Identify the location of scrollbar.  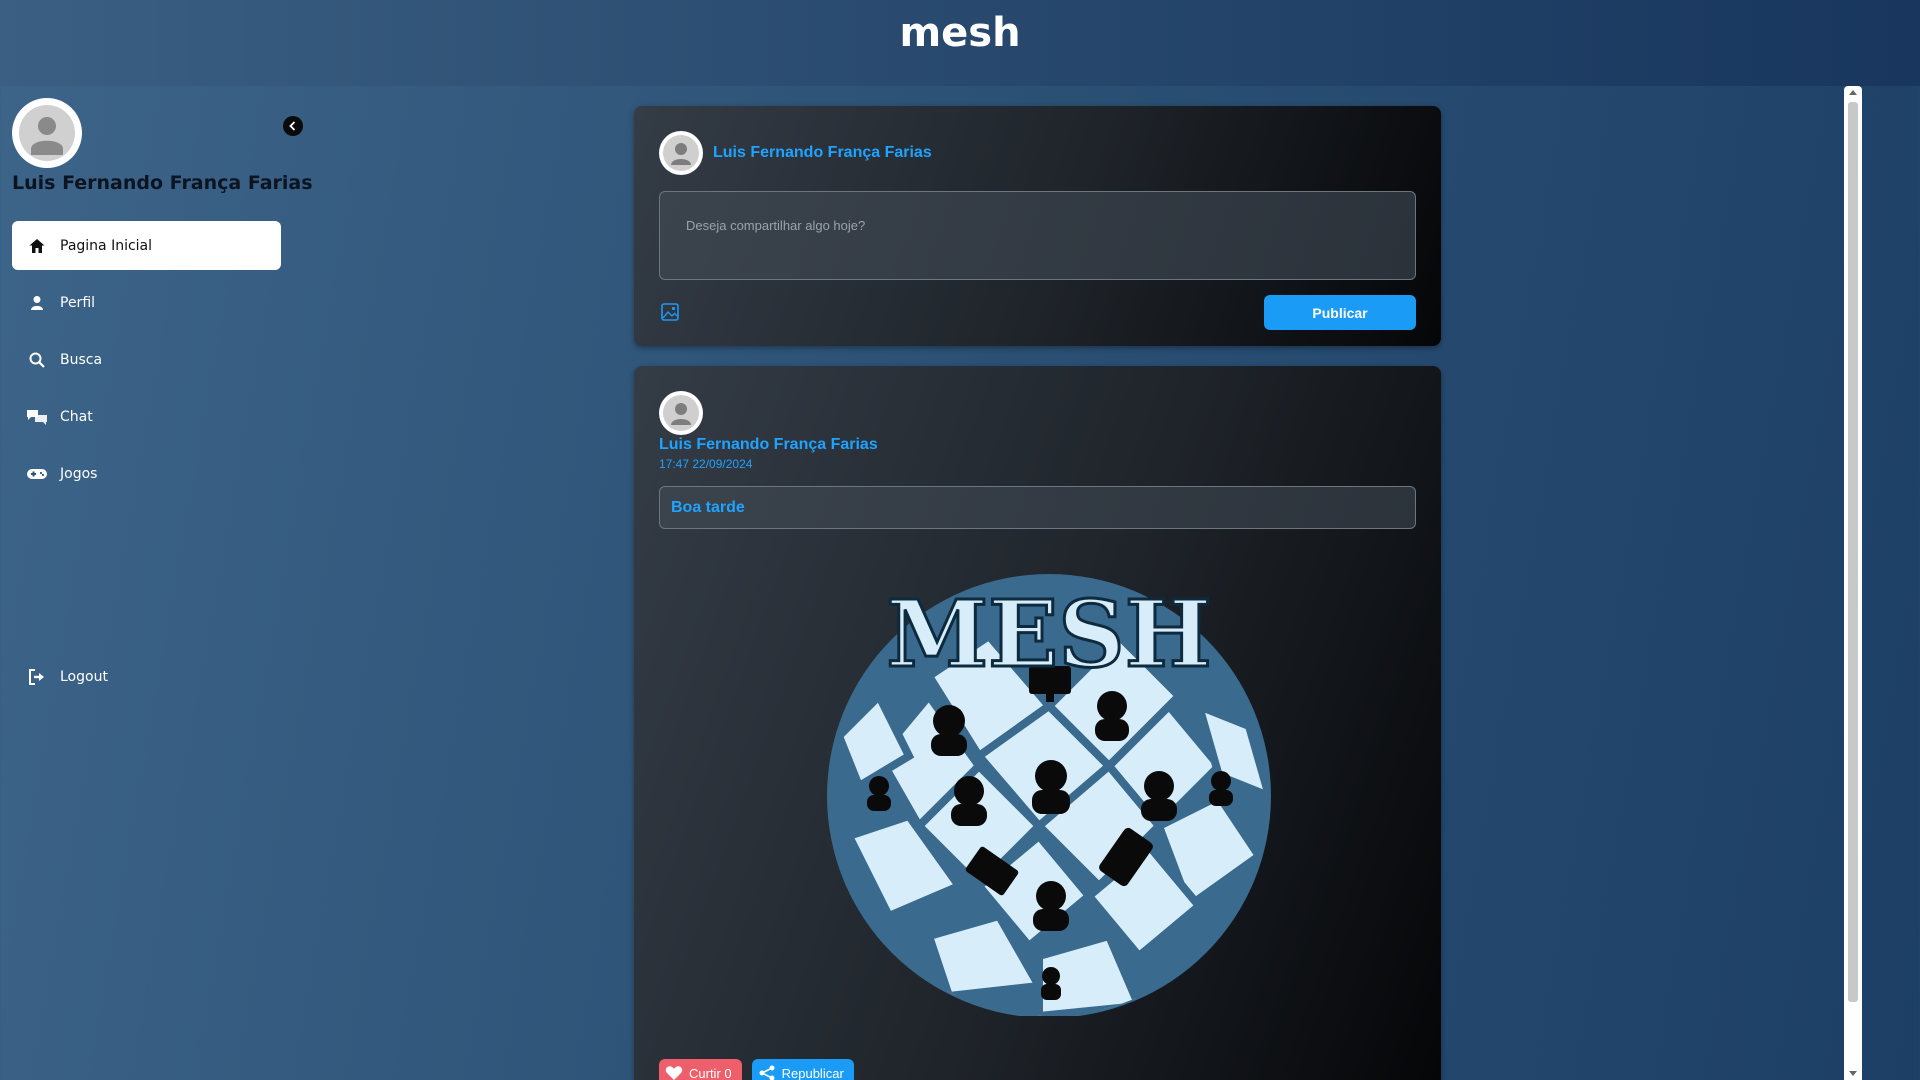
(1853, 583).